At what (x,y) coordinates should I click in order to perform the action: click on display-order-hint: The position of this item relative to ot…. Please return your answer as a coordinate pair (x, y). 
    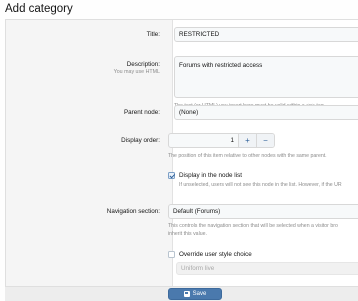
    Looking at the image, I should click on (247, 156).